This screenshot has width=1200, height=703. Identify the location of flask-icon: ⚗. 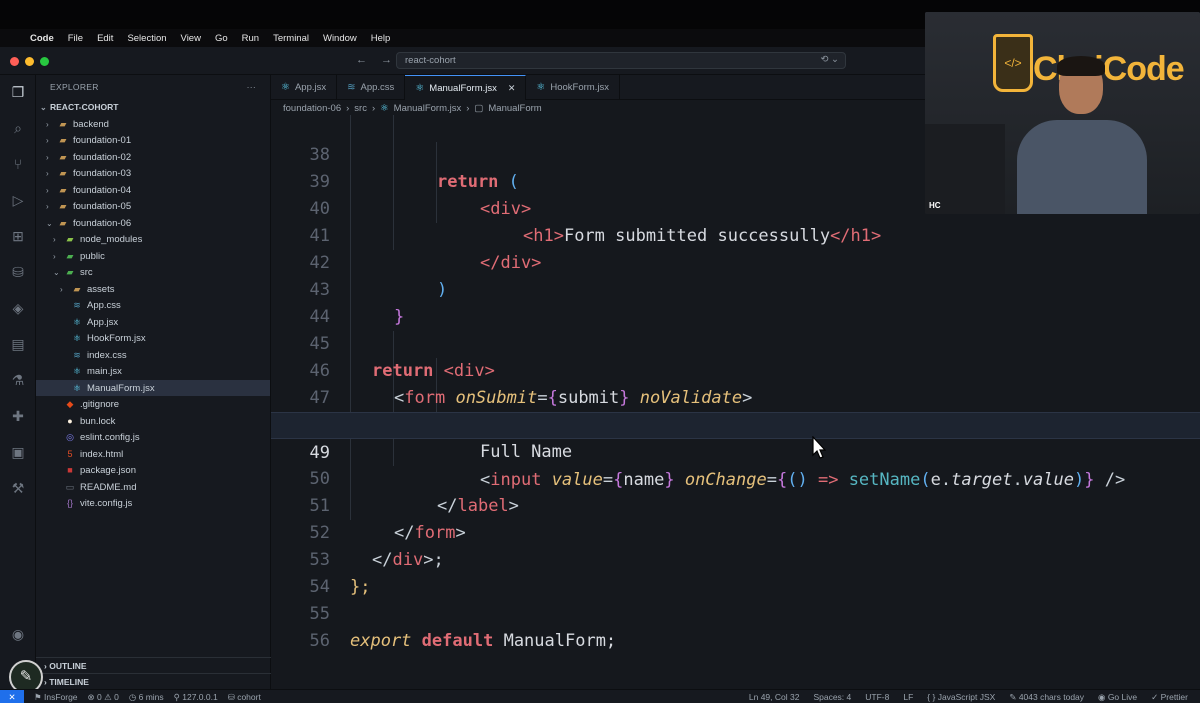
(18, 380).